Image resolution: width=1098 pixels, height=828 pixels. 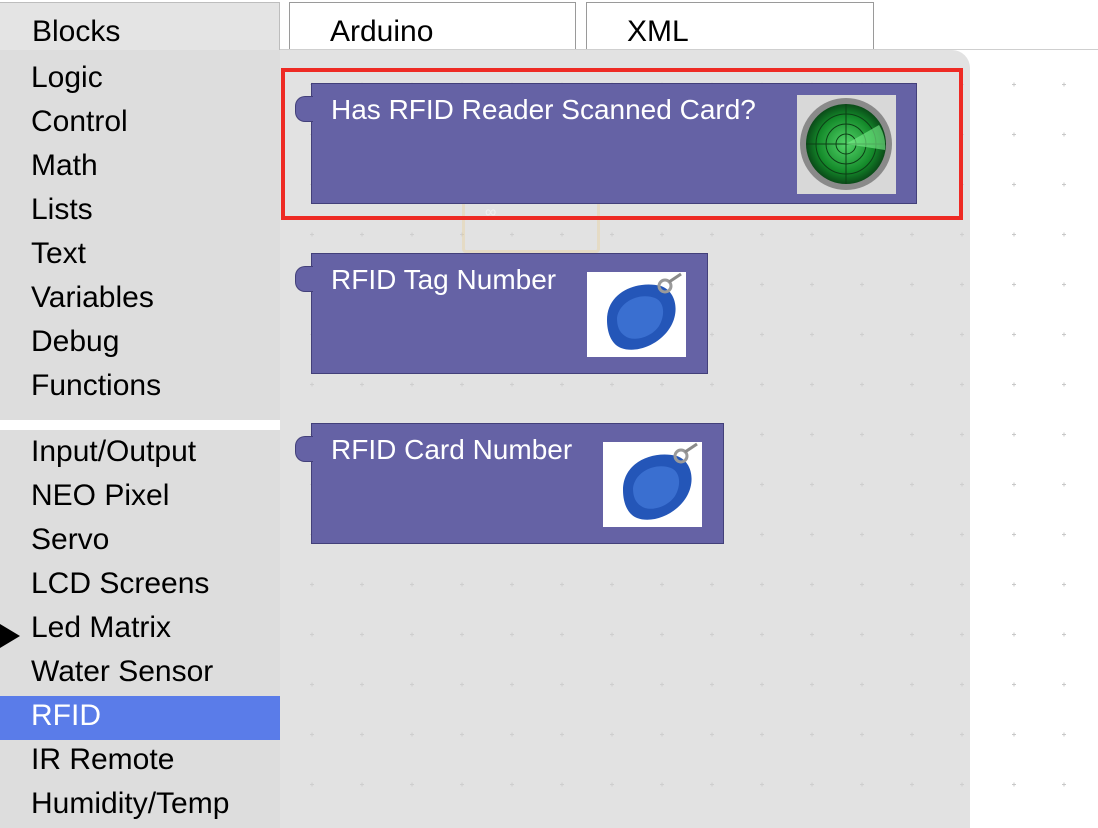 I want to click on toolbox-item-functions: Functions, so click(x=140, y=388).